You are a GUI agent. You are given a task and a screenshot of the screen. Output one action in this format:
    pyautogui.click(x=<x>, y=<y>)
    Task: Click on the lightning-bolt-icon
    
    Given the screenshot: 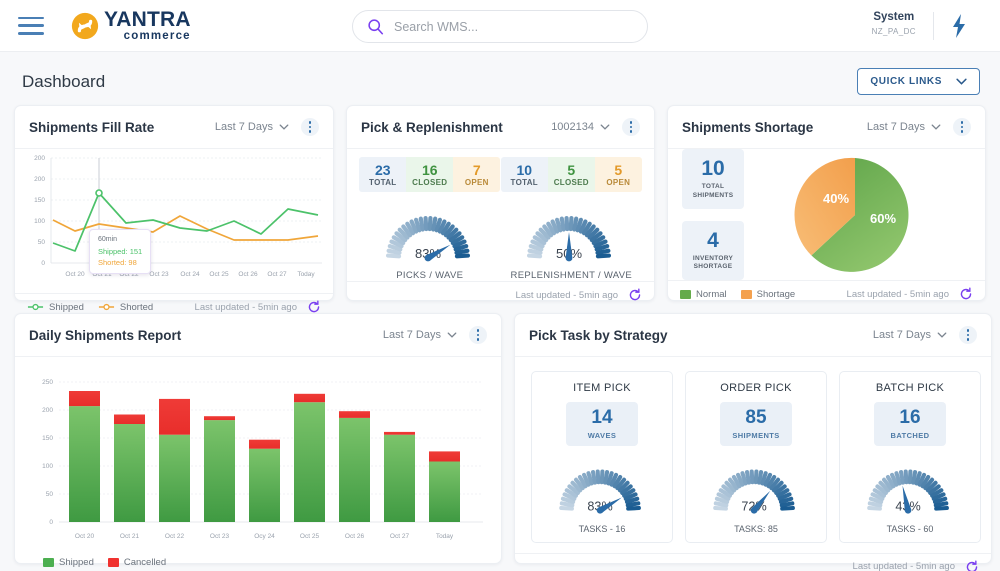 What is the action you would take?
    pyautogui.click(x=959, y=26)
    